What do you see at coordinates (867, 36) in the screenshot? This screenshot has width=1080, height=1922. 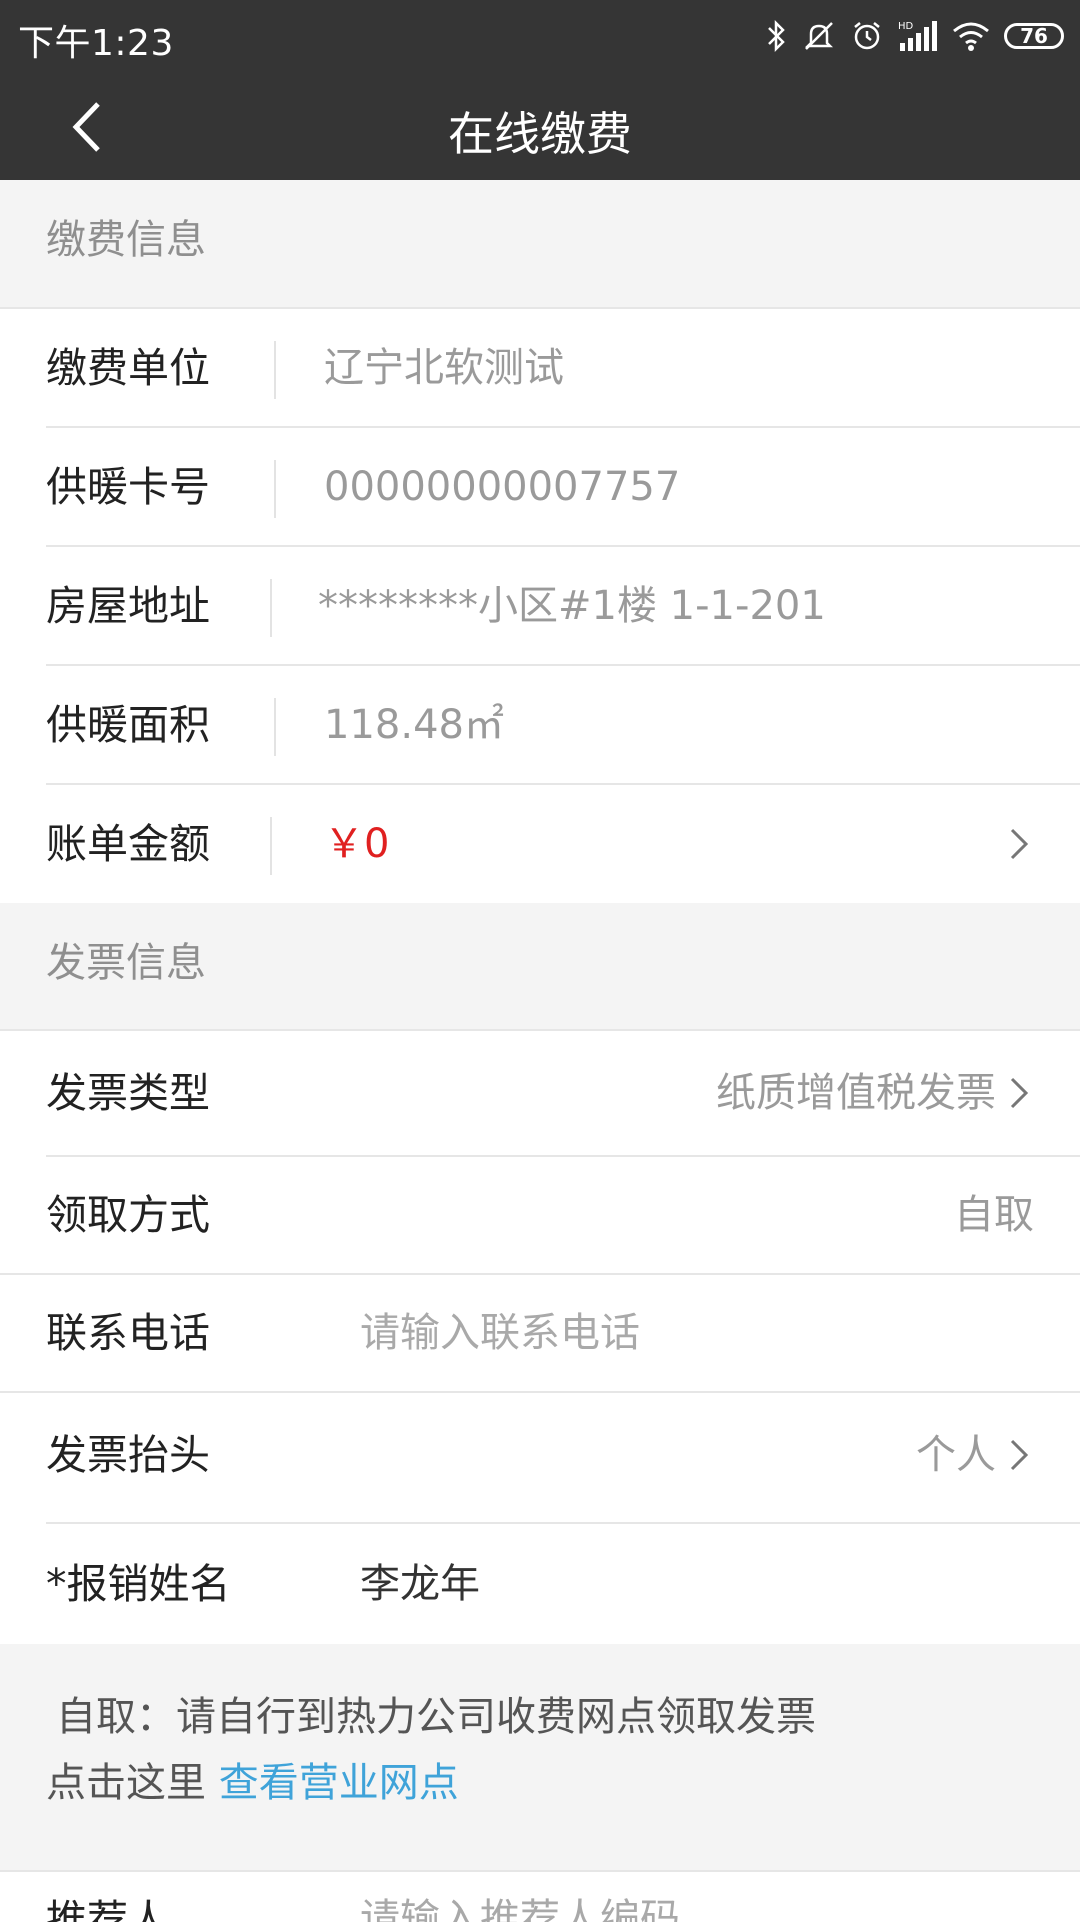 I see `alarm-icon` at bounding box center [867, 36].